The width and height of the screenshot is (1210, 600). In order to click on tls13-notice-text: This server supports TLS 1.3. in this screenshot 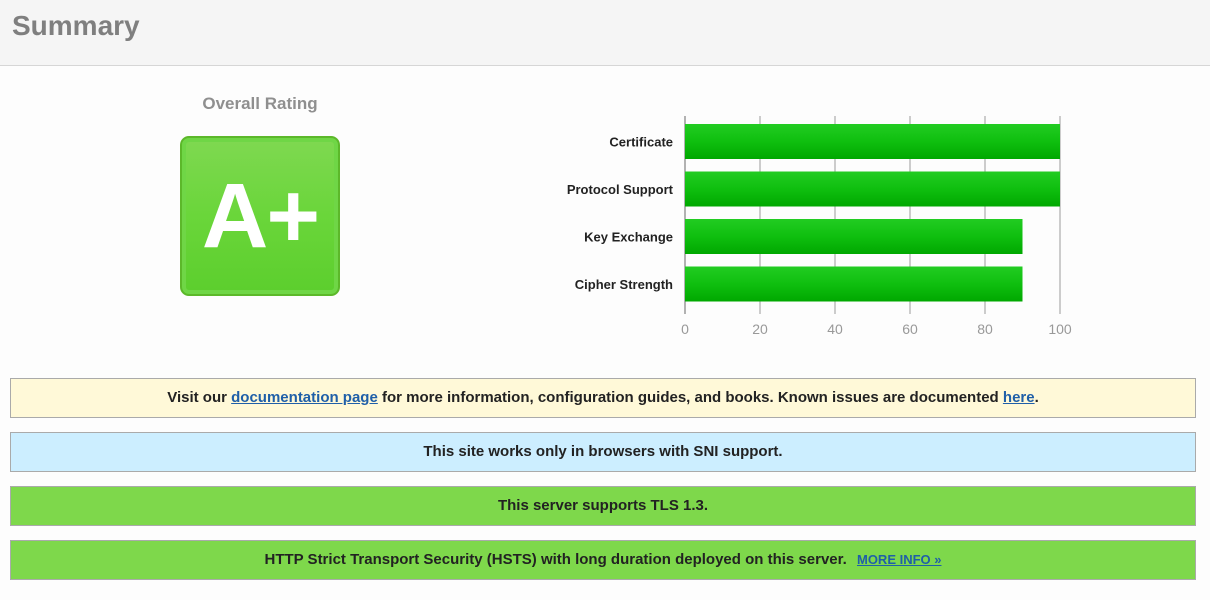, I will do `click(603, 505)`.